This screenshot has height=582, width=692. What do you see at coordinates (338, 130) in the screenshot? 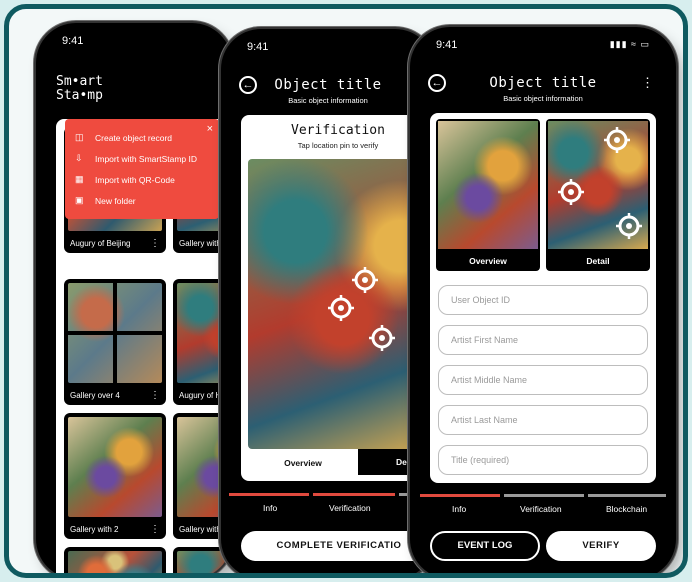
I see `panel-title: Verification` at bounding box center [338, 130].